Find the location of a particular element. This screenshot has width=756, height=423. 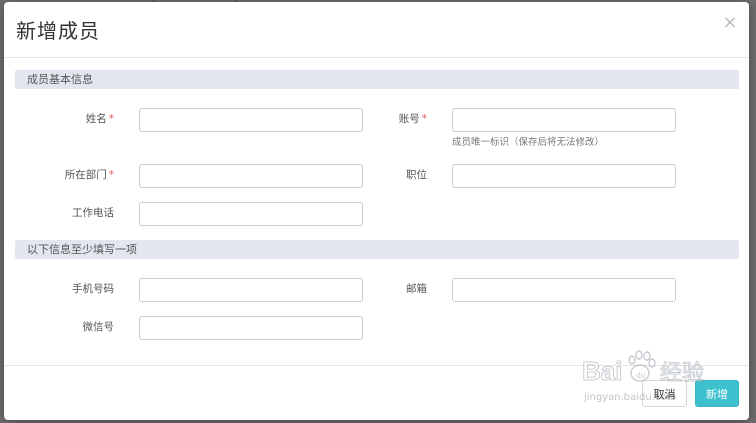

dialog-footer: 取消 新增 is located at coordinates (376, 392).